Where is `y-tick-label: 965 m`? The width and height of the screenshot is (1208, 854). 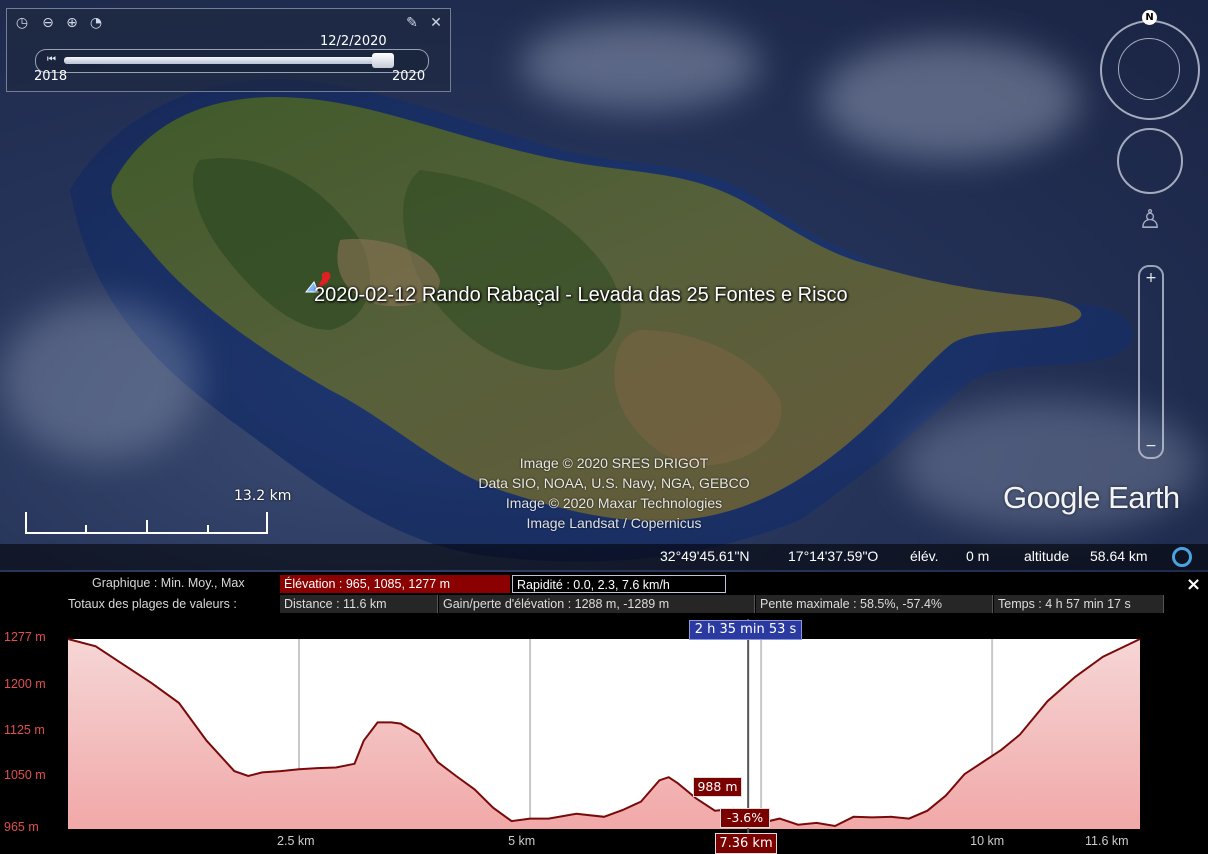 y-tick-label: 965 m is located at coordinates (21, 827).